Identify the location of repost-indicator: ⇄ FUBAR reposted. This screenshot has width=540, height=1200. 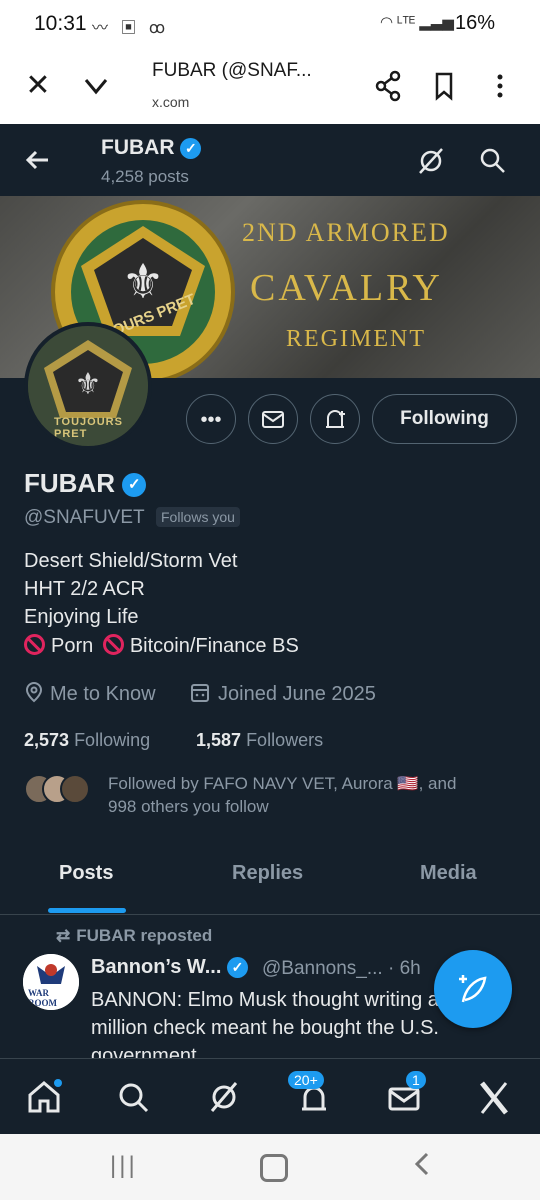
(134, 936).